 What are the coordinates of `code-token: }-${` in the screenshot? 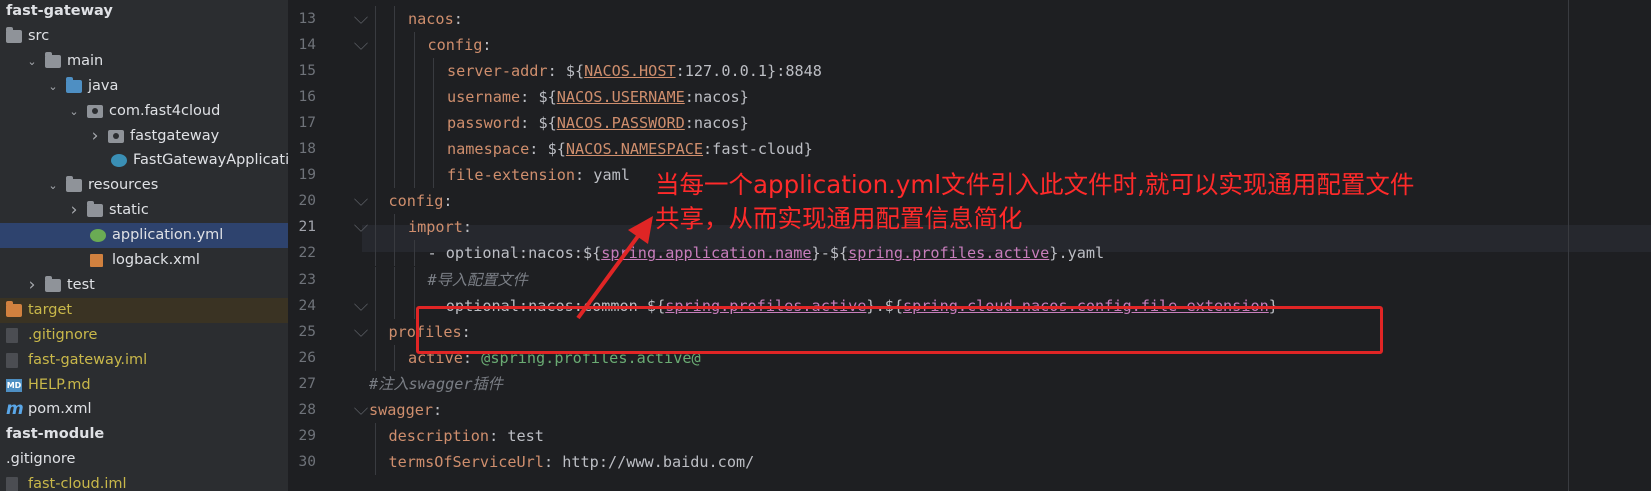 It's located at (830, 253).